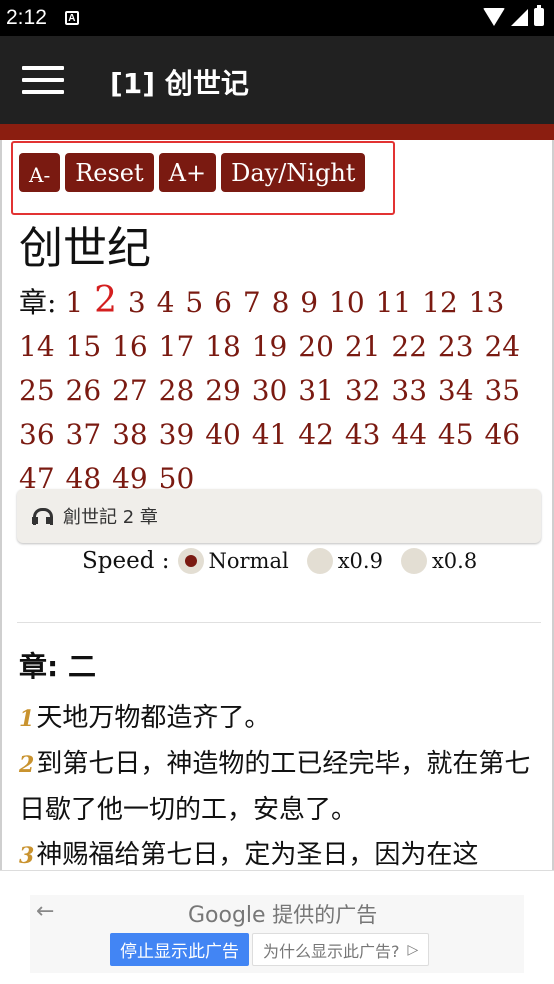  I want to click on chapter-link: 38, so click(130, 434).